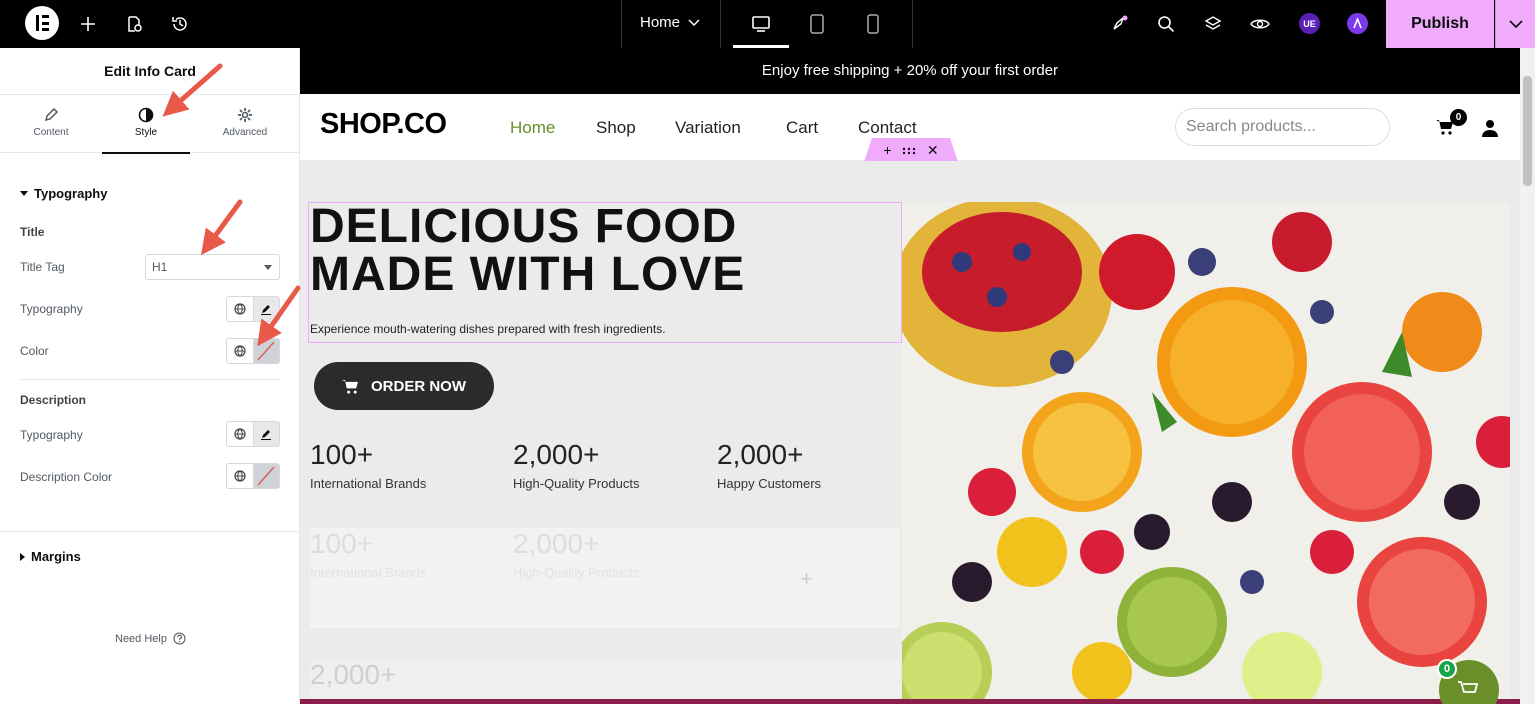 The width and height of the screenshot is (1535, 704). What do you see at coordinates (88, 24) in the screenshot?
I see `add-element-icon` at bounding box center [88, 24].